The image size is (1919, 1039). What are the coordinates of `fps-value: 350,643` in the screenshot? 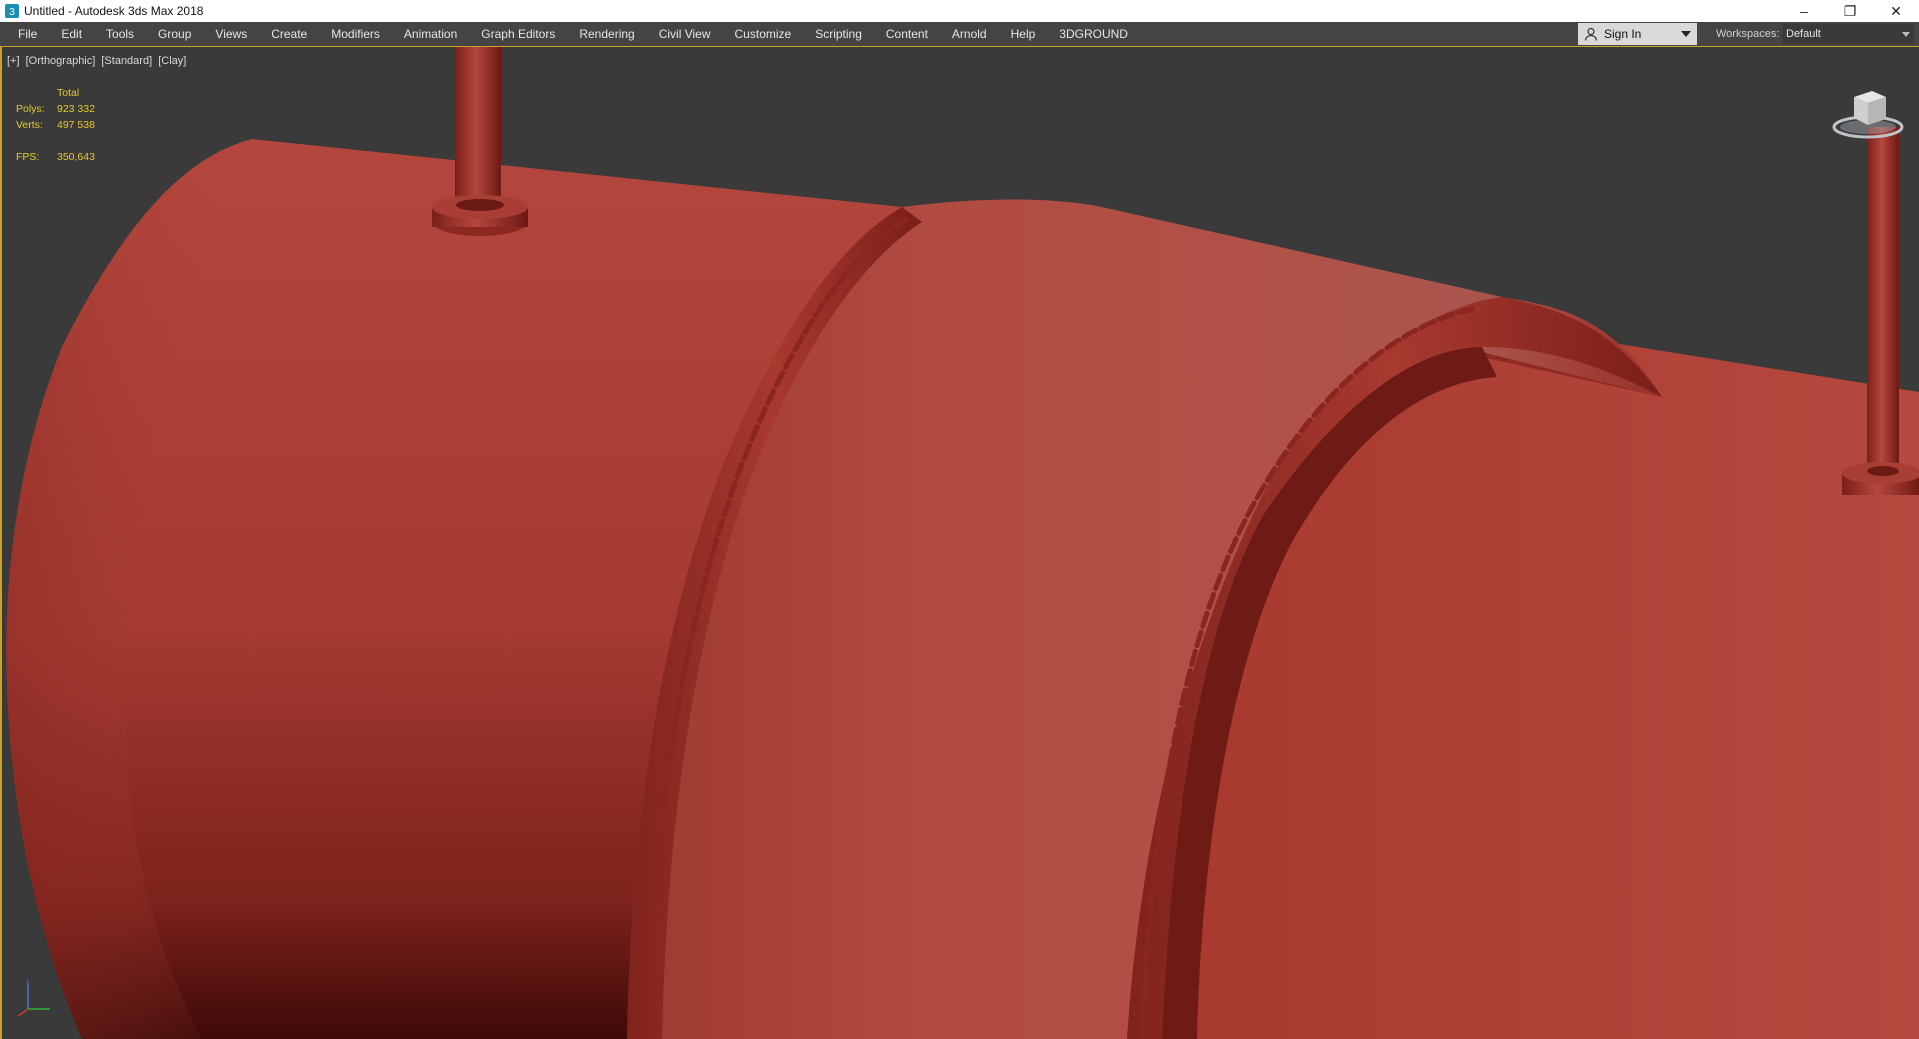 It's located at (76, 157).